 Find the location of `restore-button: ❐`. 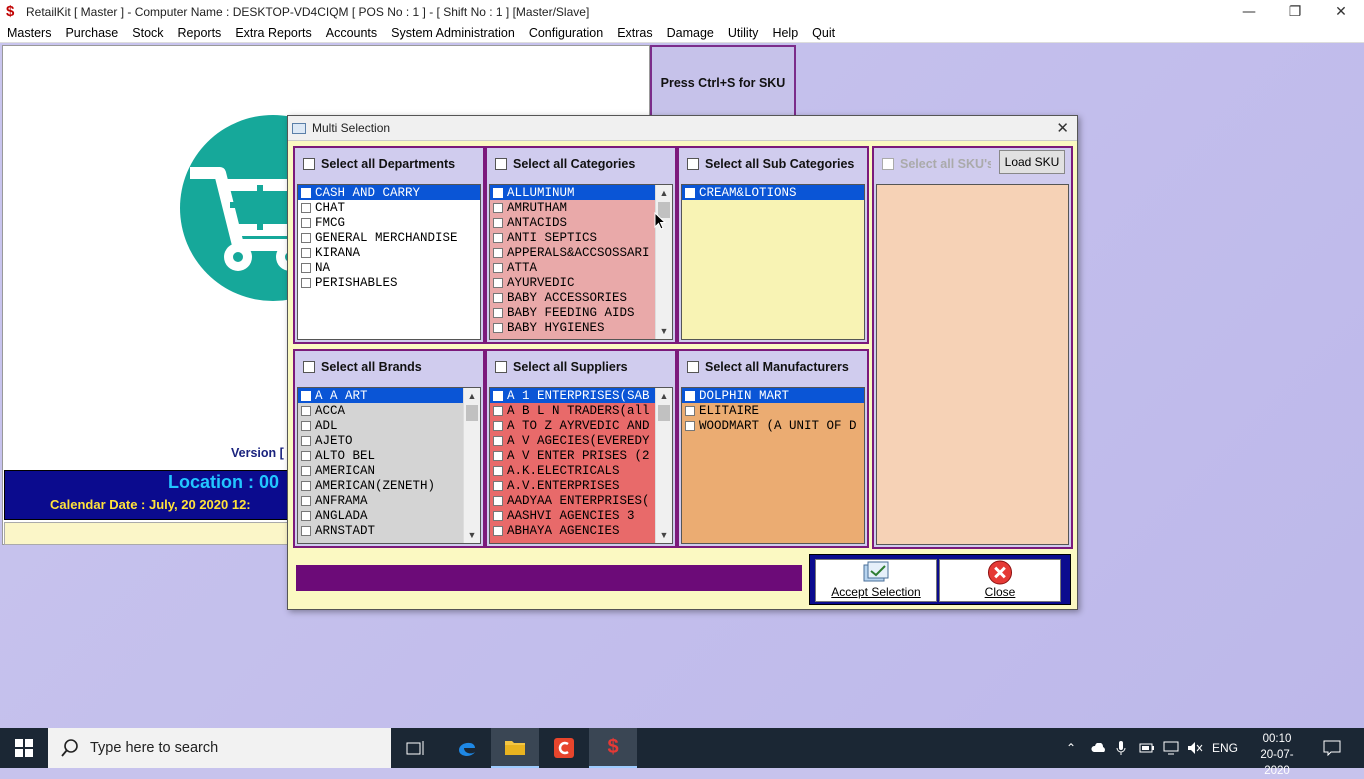

restore-button: ❐ is located at coordinates (1295, 11).